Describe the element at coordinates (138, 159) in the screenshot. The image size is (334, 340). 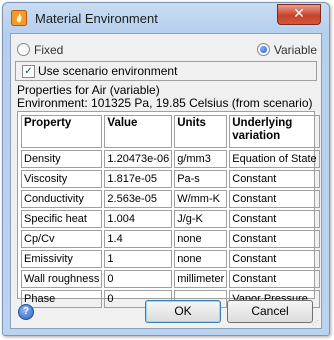
I see `cell-value: 1.20473e-06` at that location.